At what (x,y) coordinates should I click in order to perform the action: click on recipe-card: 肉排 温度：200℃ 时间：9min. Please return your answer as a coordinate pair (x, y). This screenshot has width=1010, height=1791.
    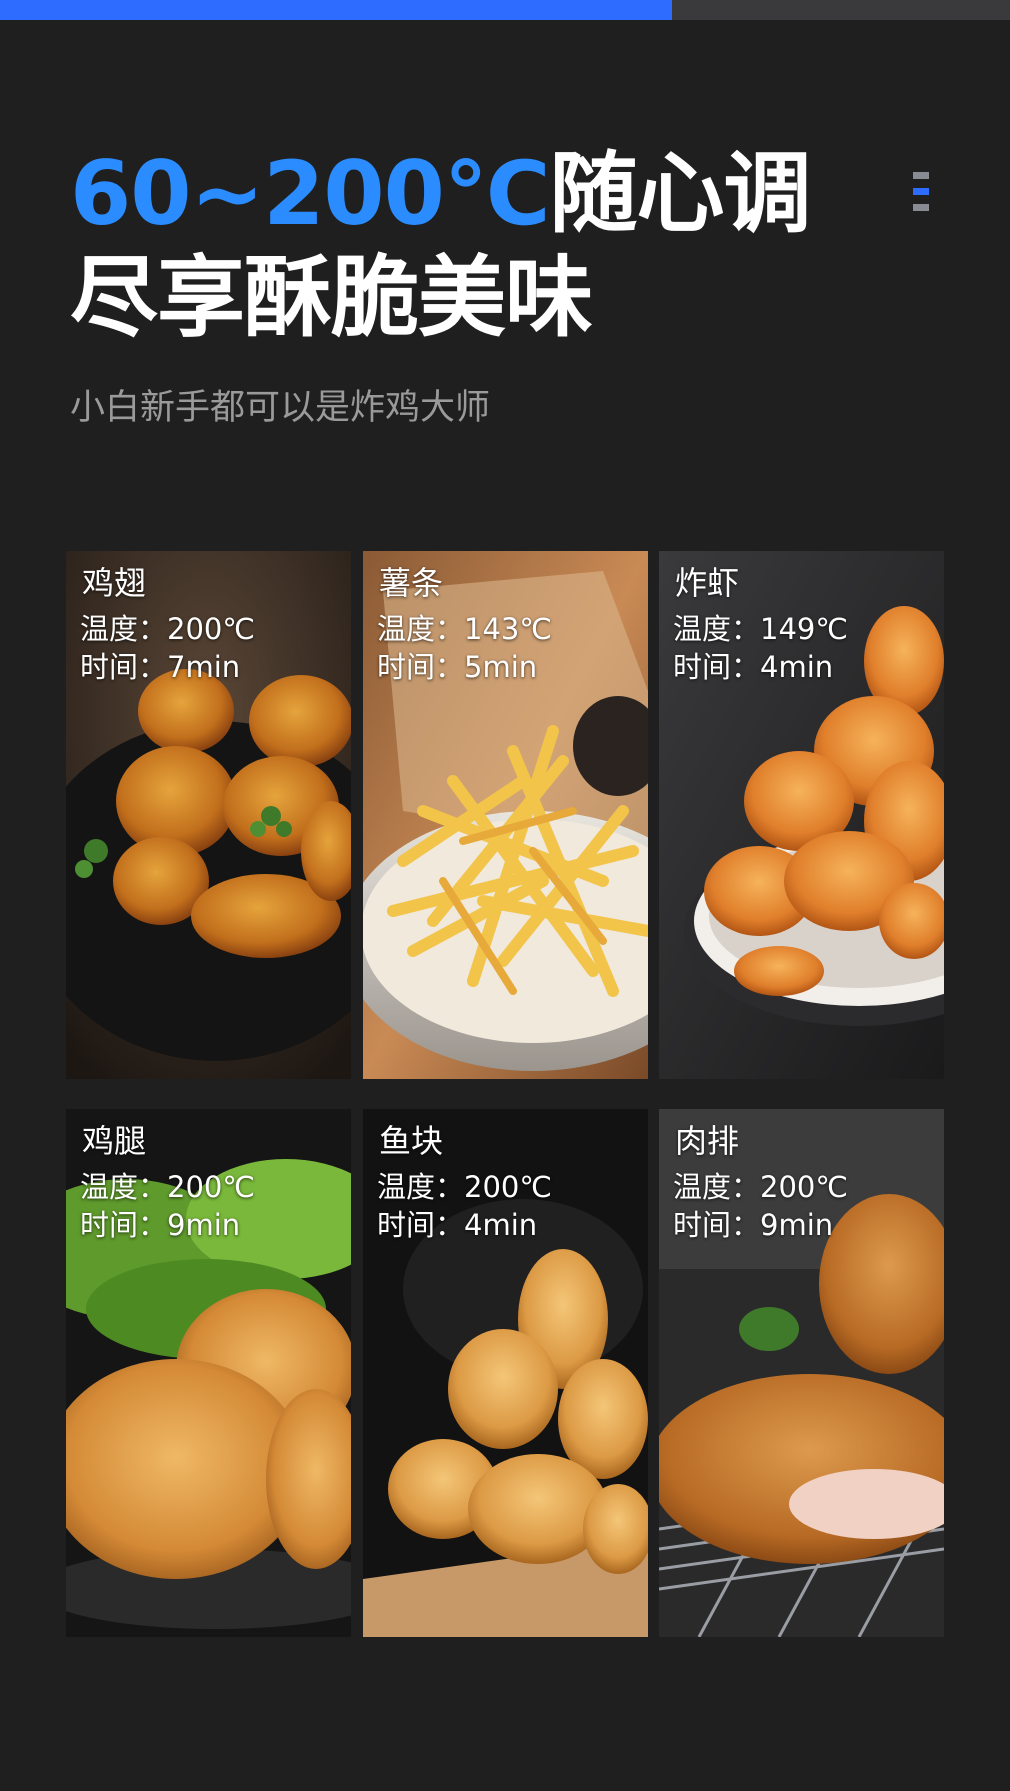
    Looking at the image, I should click on (801, 1373).